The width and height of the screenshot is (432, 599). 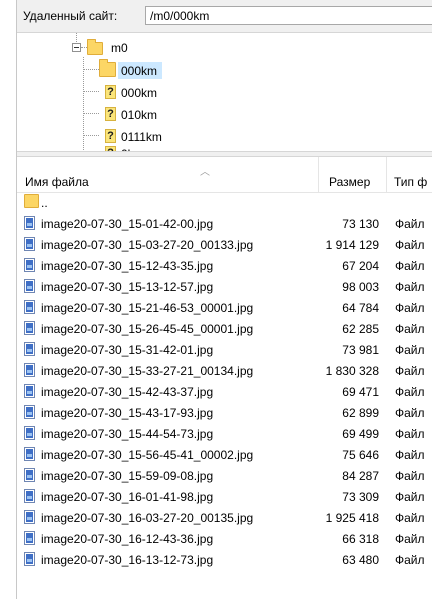 I want to click on column-header-filename: Имя файла, so click(x=57, y=182).